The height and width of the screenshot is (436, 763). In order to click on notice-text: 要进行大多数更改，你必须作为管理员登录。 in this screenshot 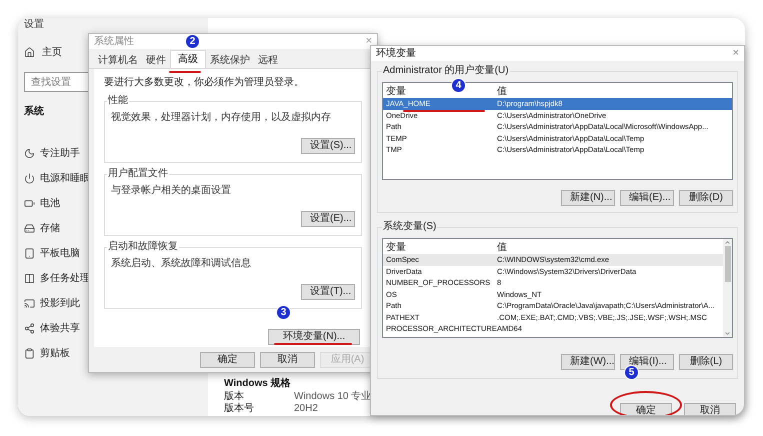, I will do `click(204, 83)`.